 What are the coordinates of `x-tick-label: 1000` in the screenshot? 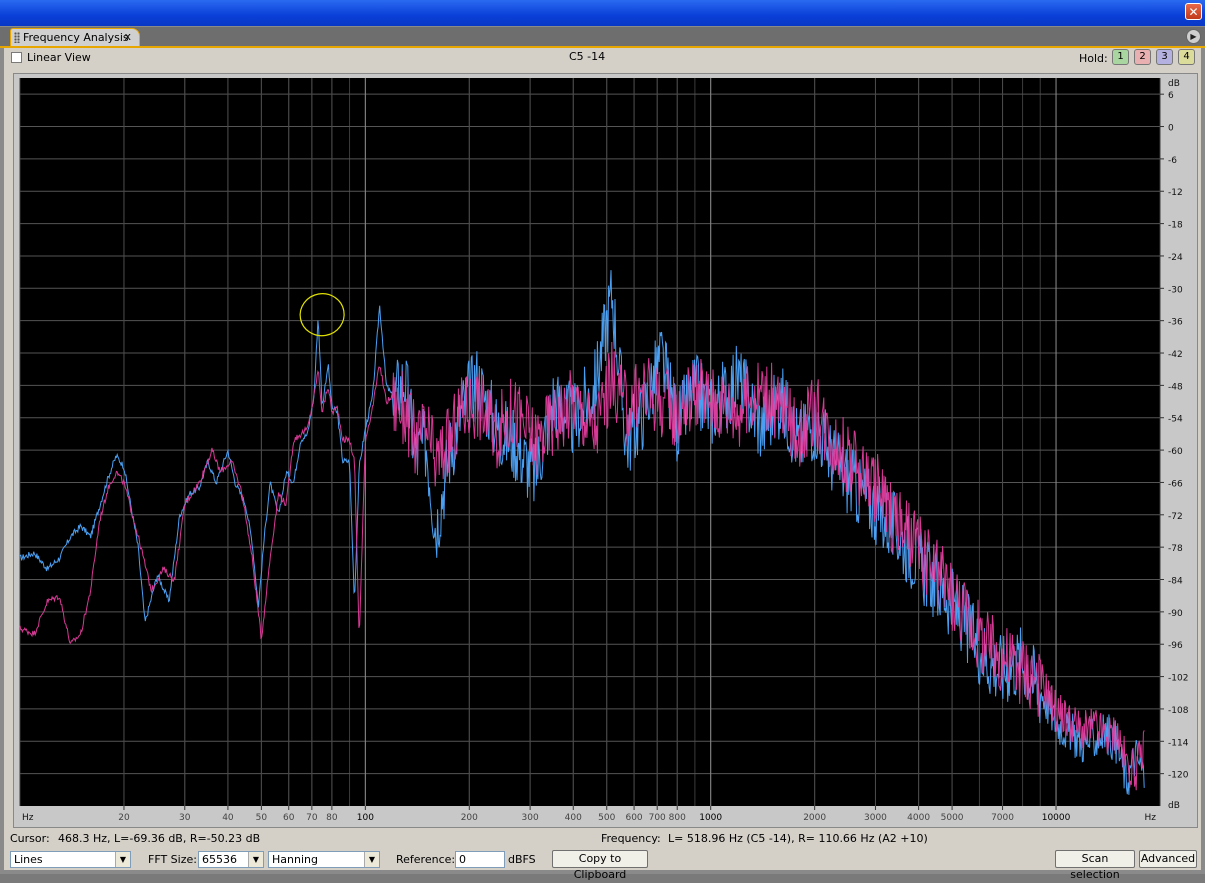 It's located at (710, 818).